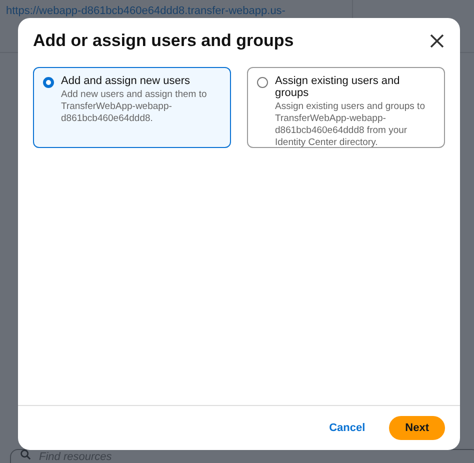  I want to click on option-label: Add and assign new users, so click(126, 81).